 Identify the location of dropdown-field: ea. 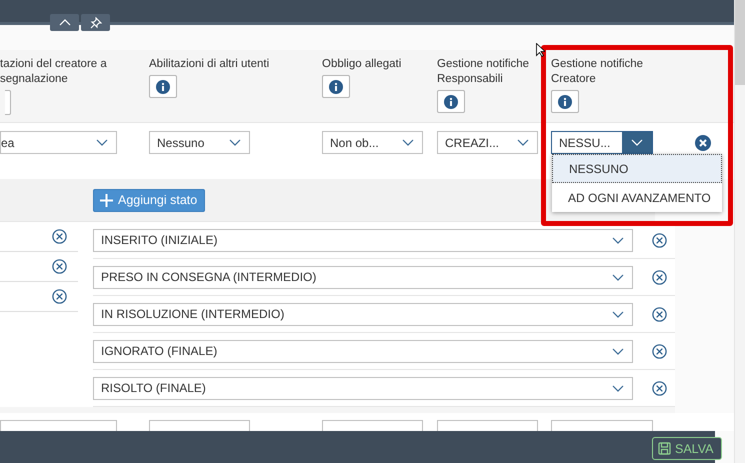
(58, 142).